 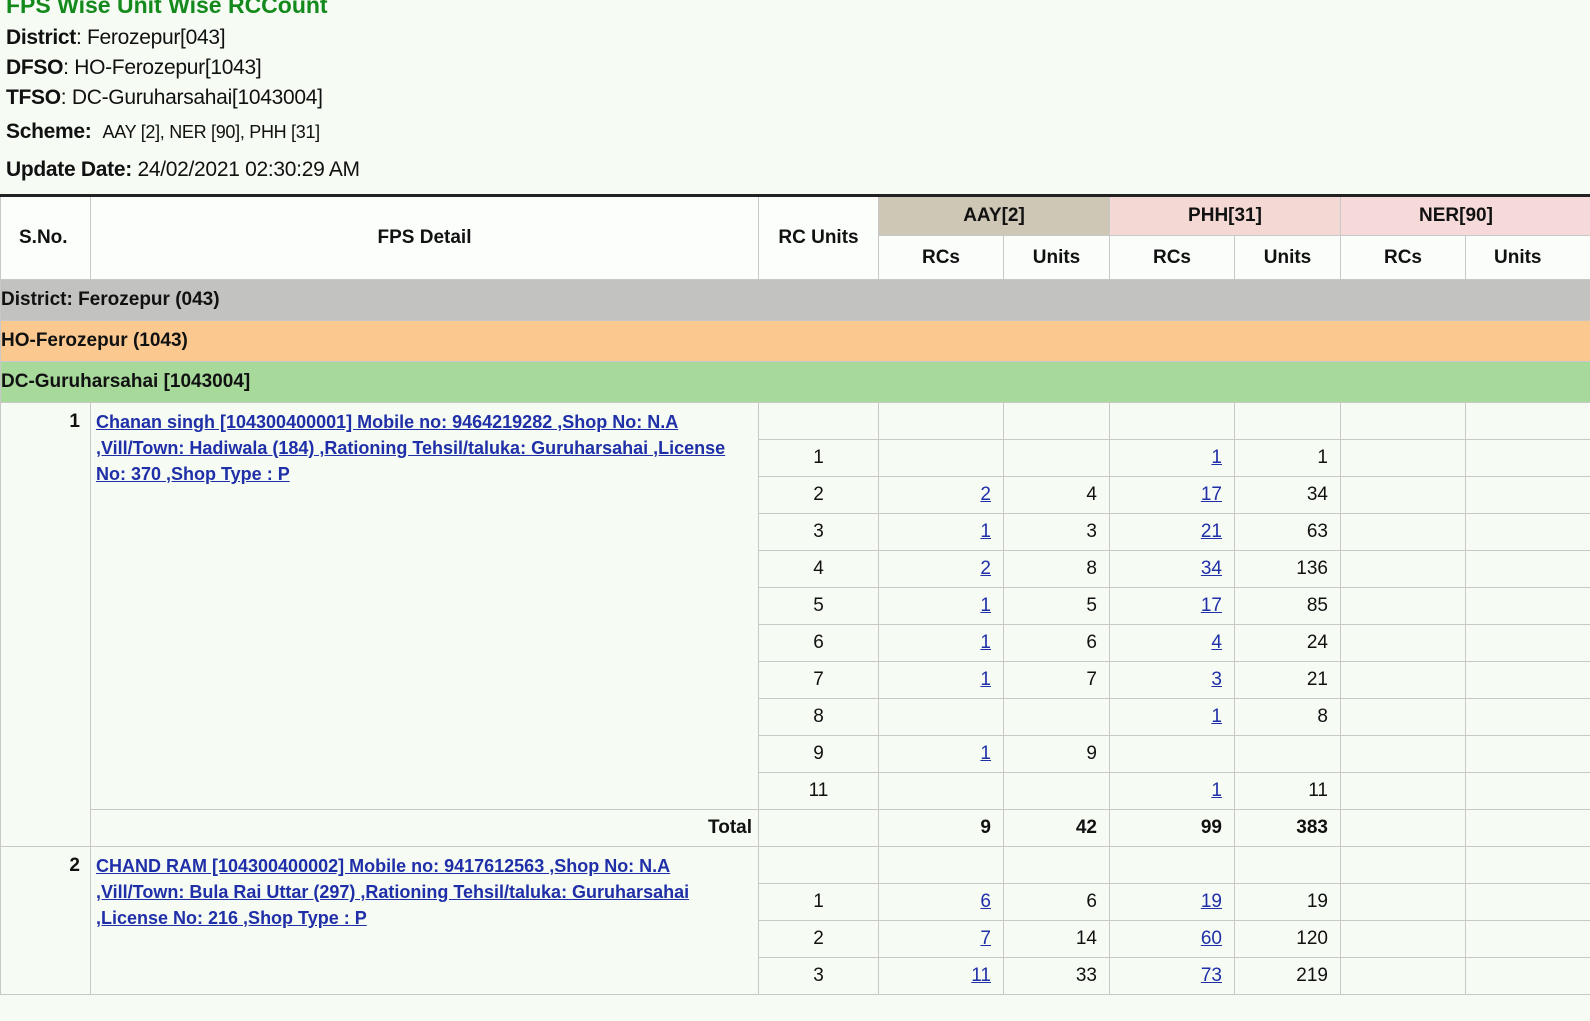 I want to click on dfso-line: DFSO: HO-Ferozepur[1043], so click(x=134, y=67).